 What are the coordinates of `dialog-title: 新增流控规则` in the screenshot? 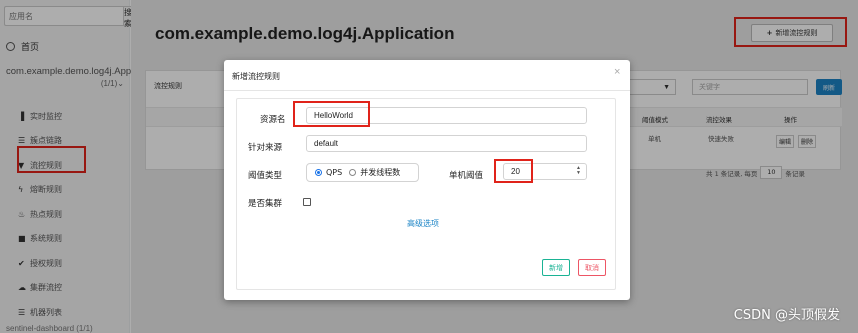 It's located at (256, 76).